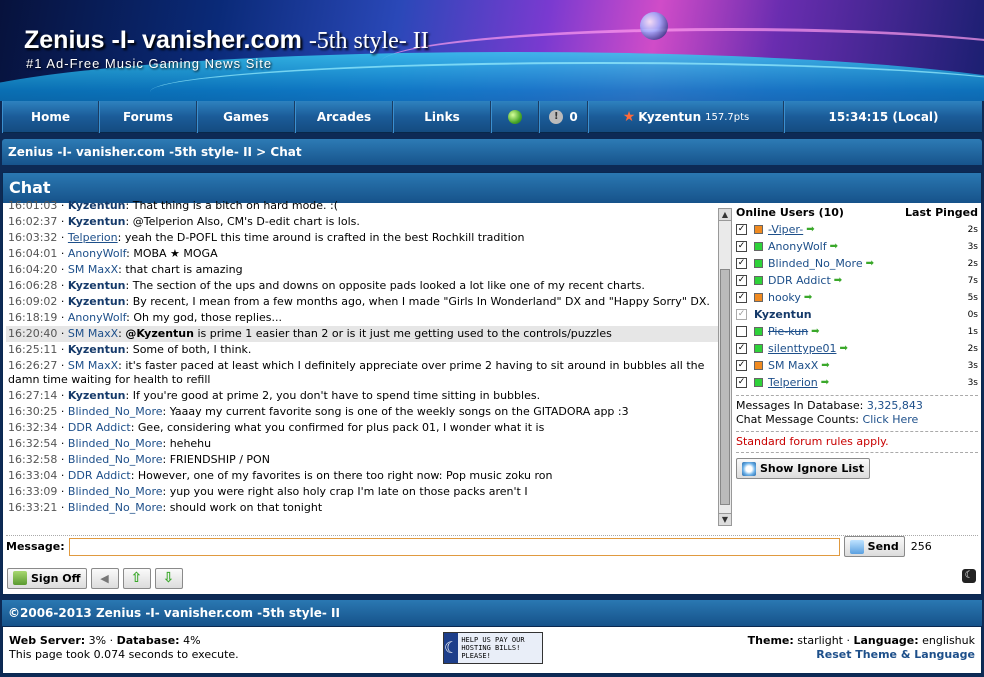  Describe the element at coordinates (797, 246) in the screenshot. I see `online-username: AnonyWolf` at that location.